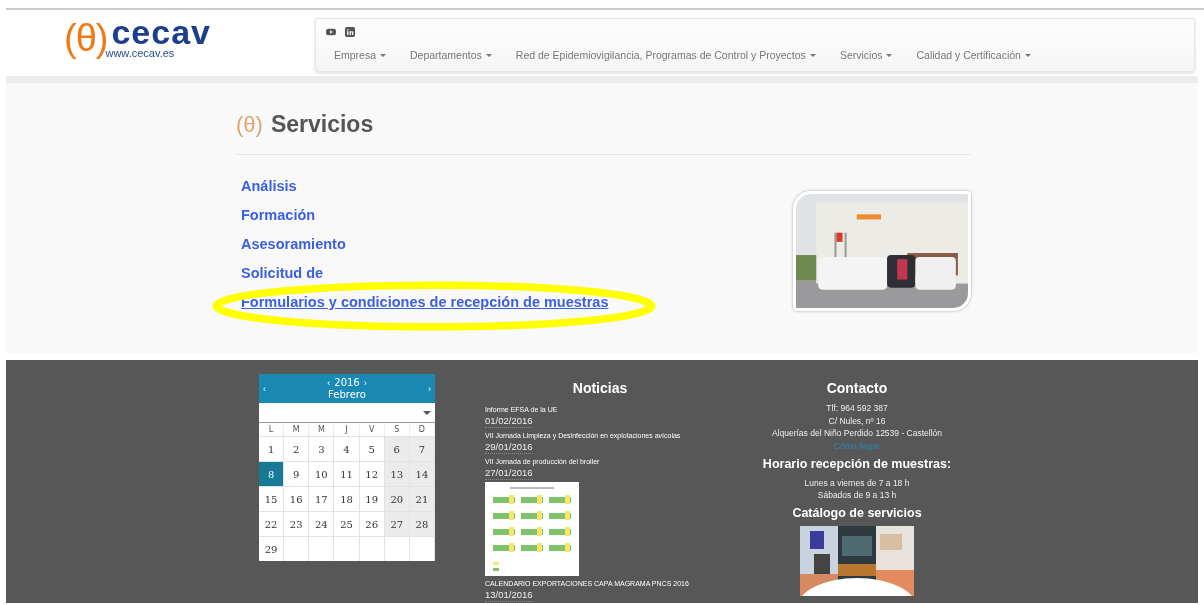  Describe the element at coordinates (857, 408) in the screenshot. I see `contact-info: Tlf: 964 592 387` at that location.